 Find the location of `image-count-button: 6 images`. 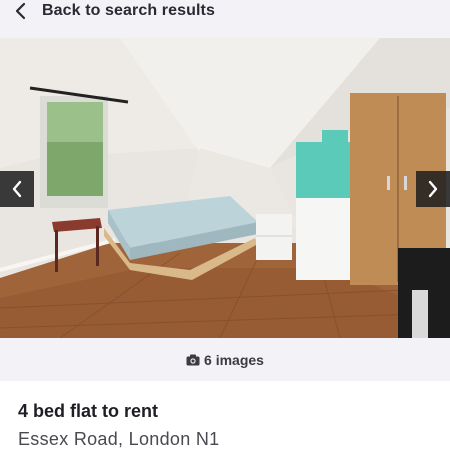

image-count-button: 6 images is located at coordinates (225, 360).